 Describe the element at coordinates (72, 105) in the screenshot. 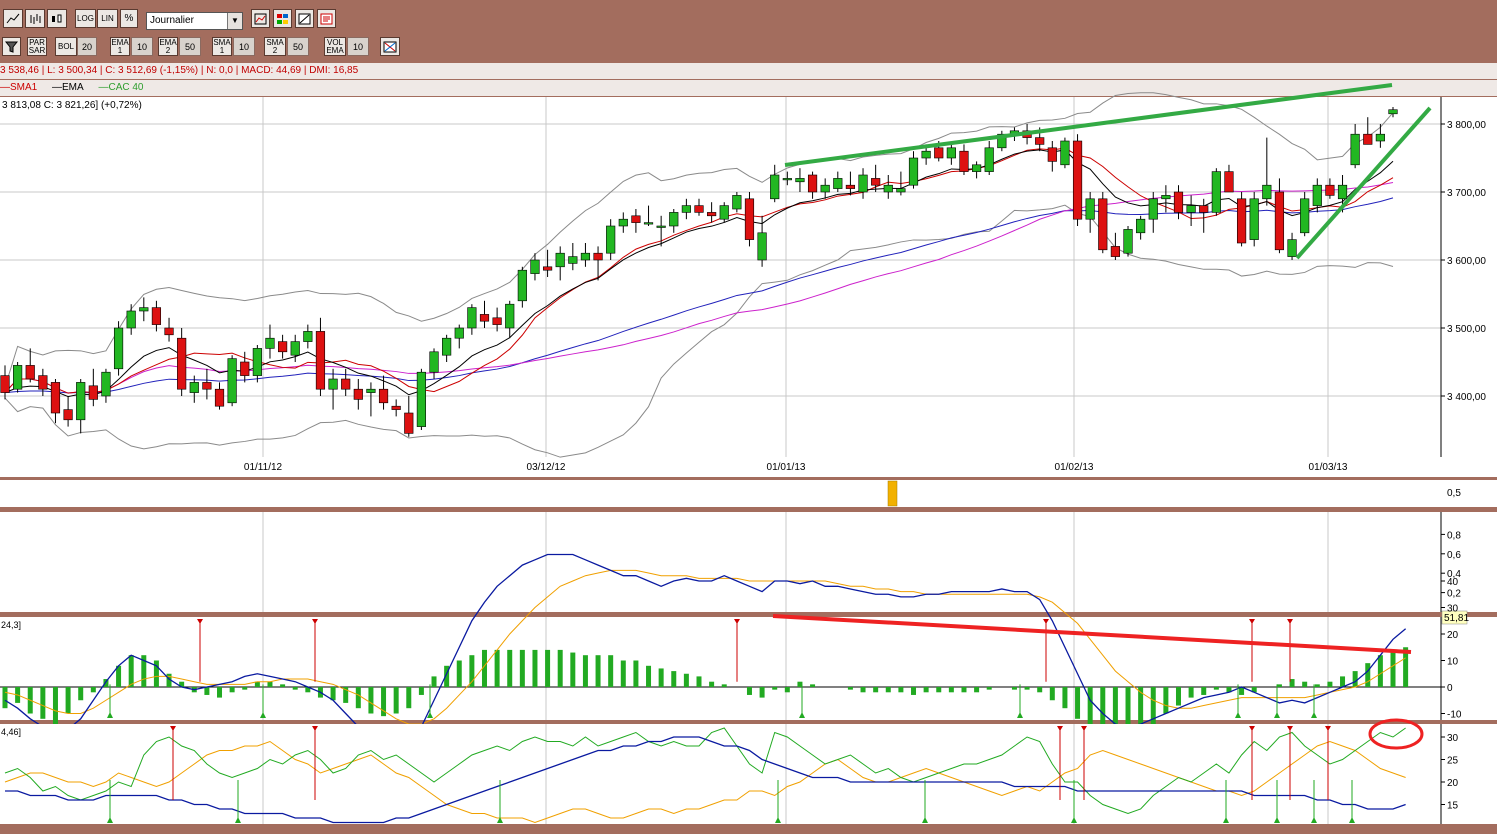

I see `price-readout: 3 813,08 C: 3 821,26] (+0,72%)` at that location.